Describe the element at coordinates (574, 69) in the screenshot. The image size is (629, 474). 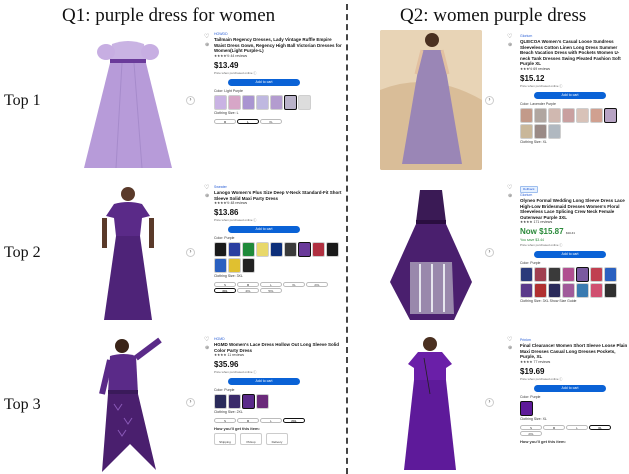
I see `rating: ★★★½ 69 reviews` at that location.